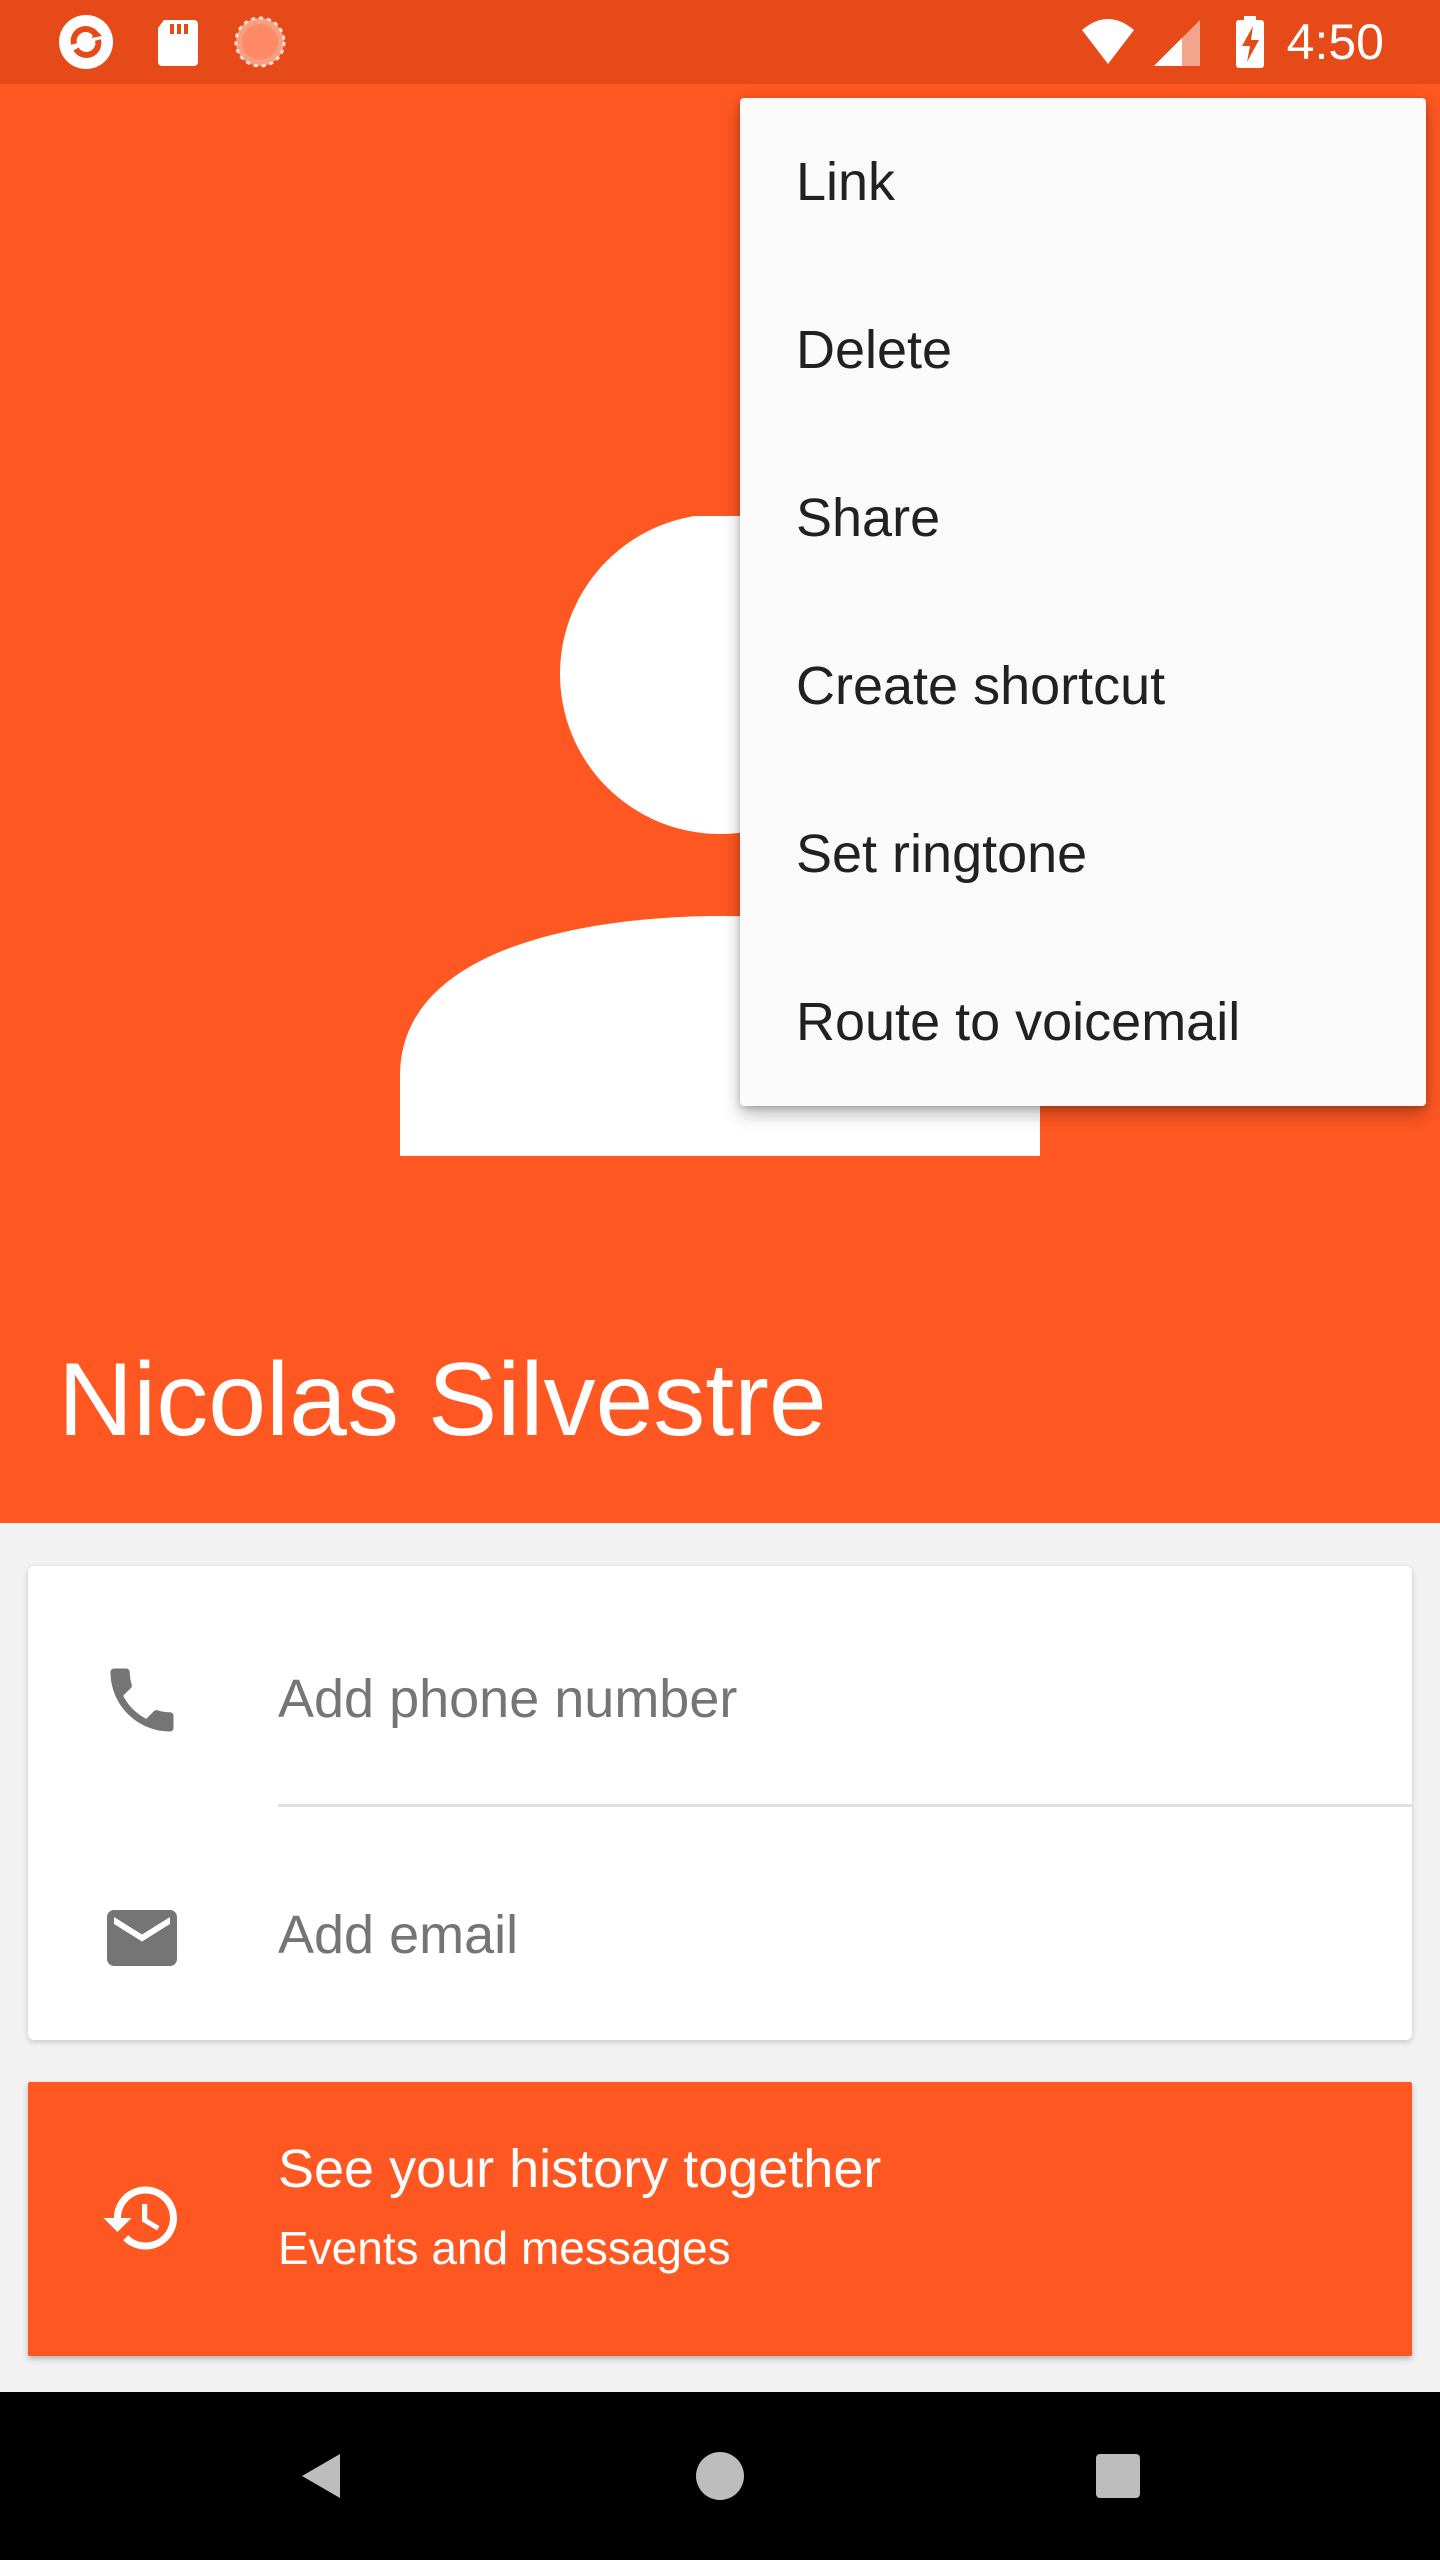 This screenshot has width=1440, height=2560. I want to click on status-bar: 4:50, so click(720, 42).